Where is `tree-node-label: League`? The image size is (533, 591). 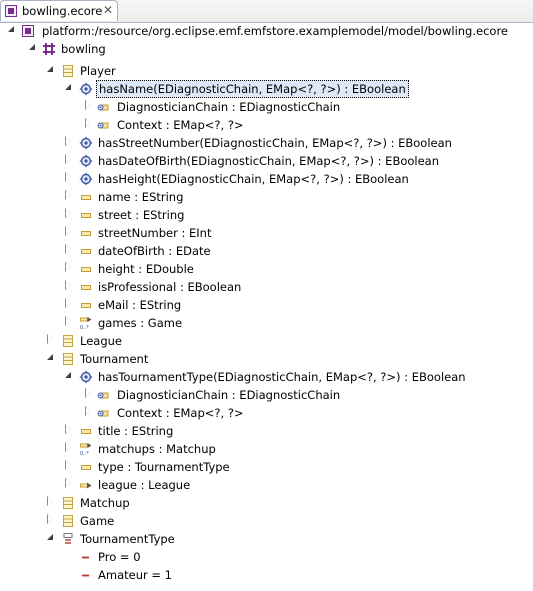
tree-node-label: League is located at coordinates (101, 341).